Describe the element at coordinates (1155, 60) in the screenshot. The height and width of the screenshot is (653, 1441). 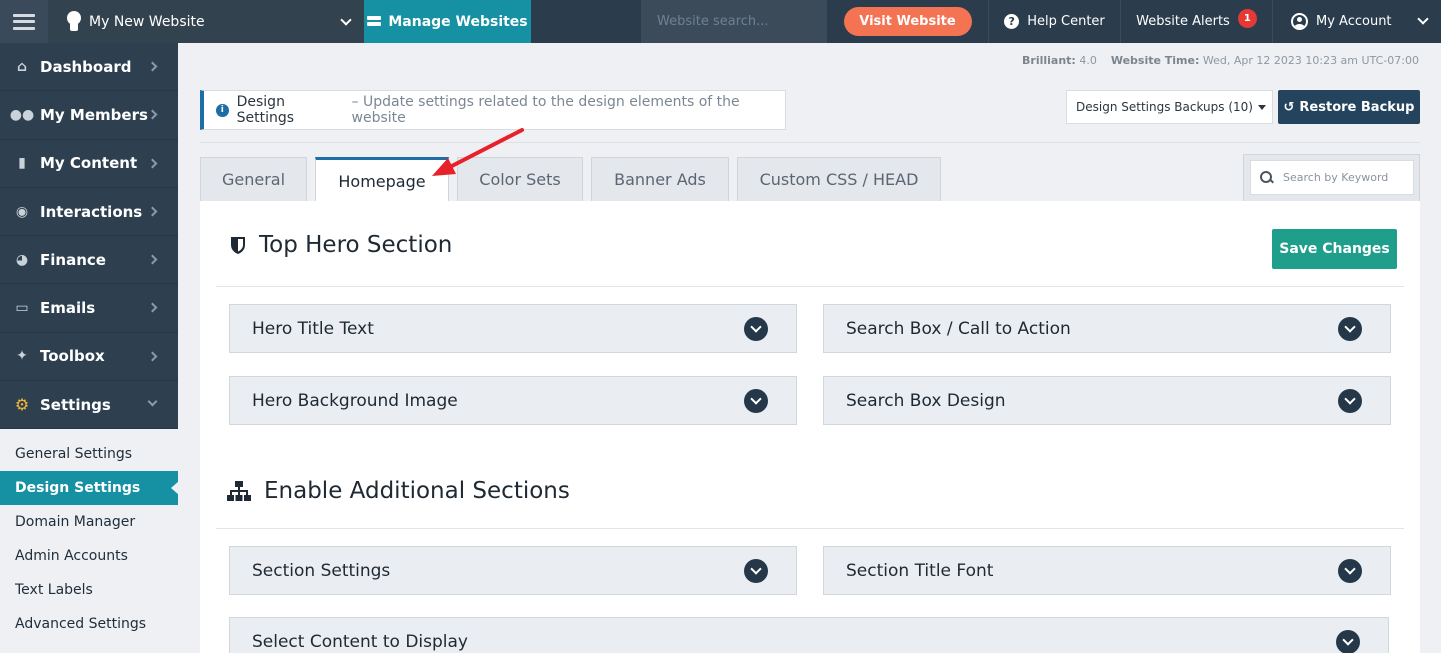
I see `website-time-label: Website Time:` at that location.